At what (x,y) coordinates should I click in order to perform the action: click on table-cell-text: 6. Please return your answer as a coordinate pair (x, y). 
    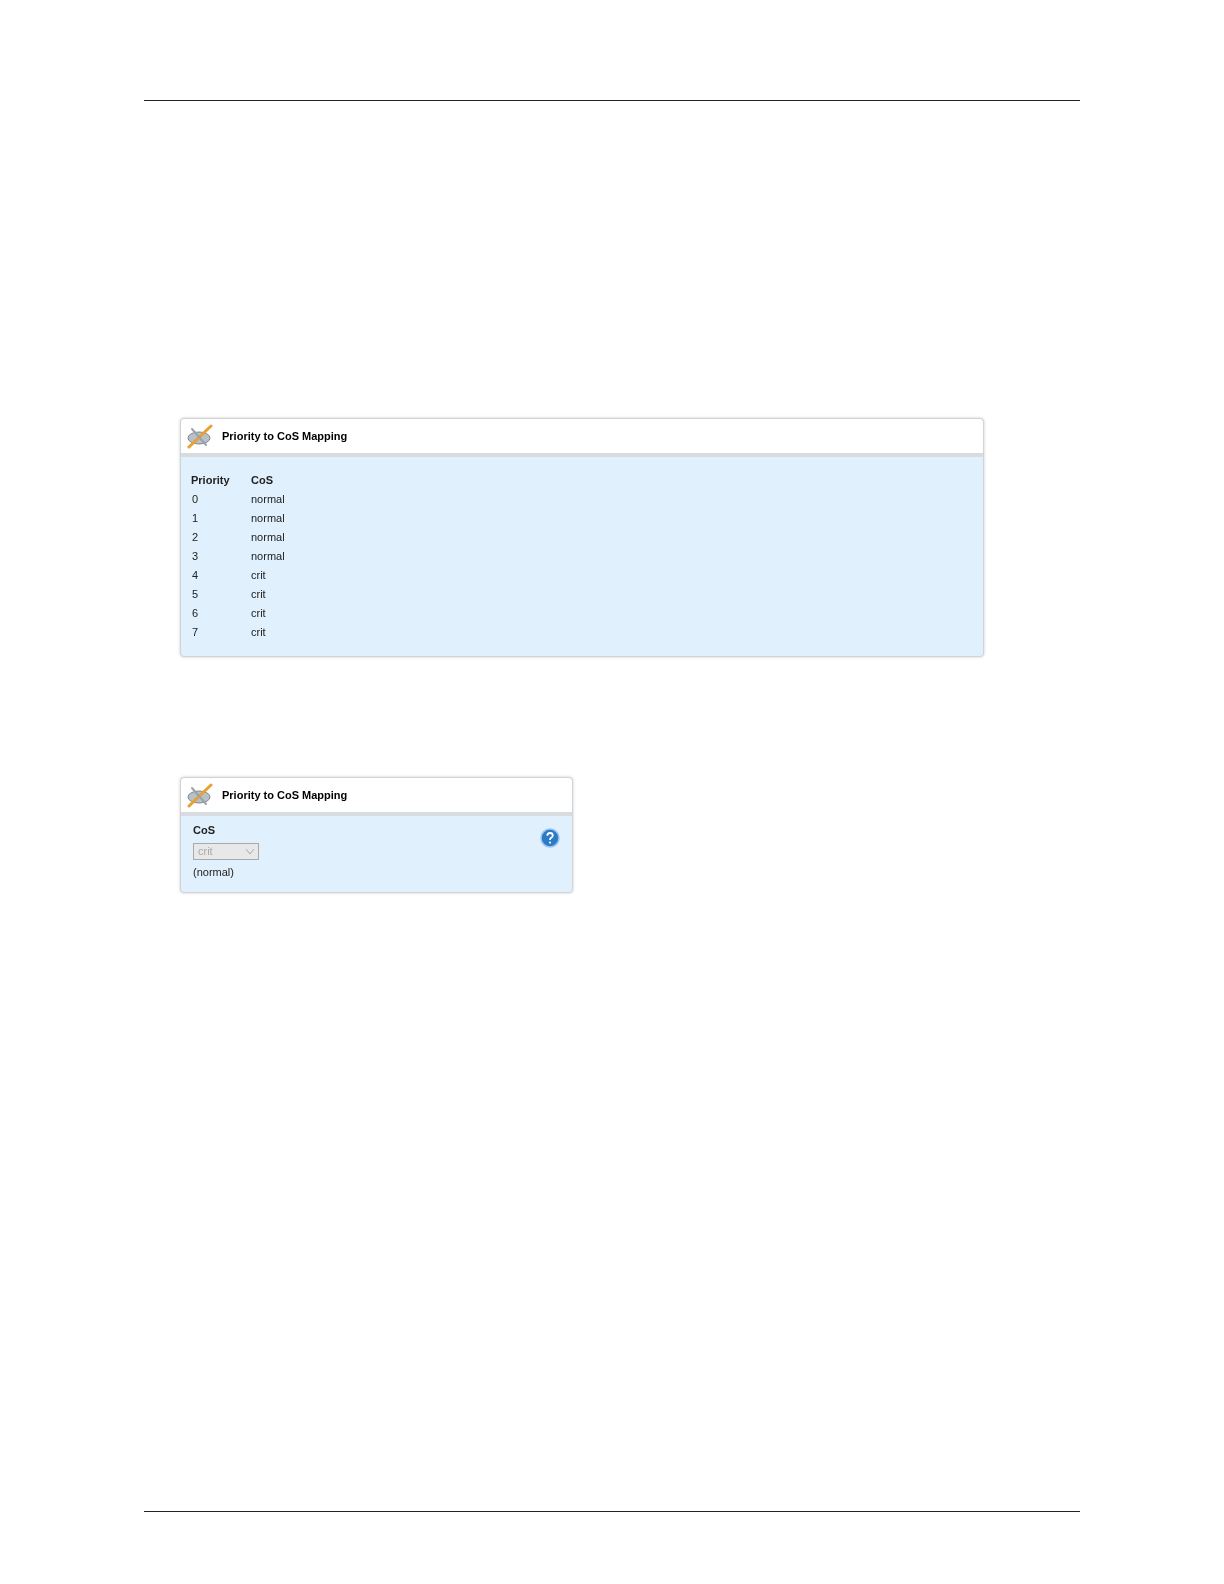
    Looking at the image, I should click on (195, 613).